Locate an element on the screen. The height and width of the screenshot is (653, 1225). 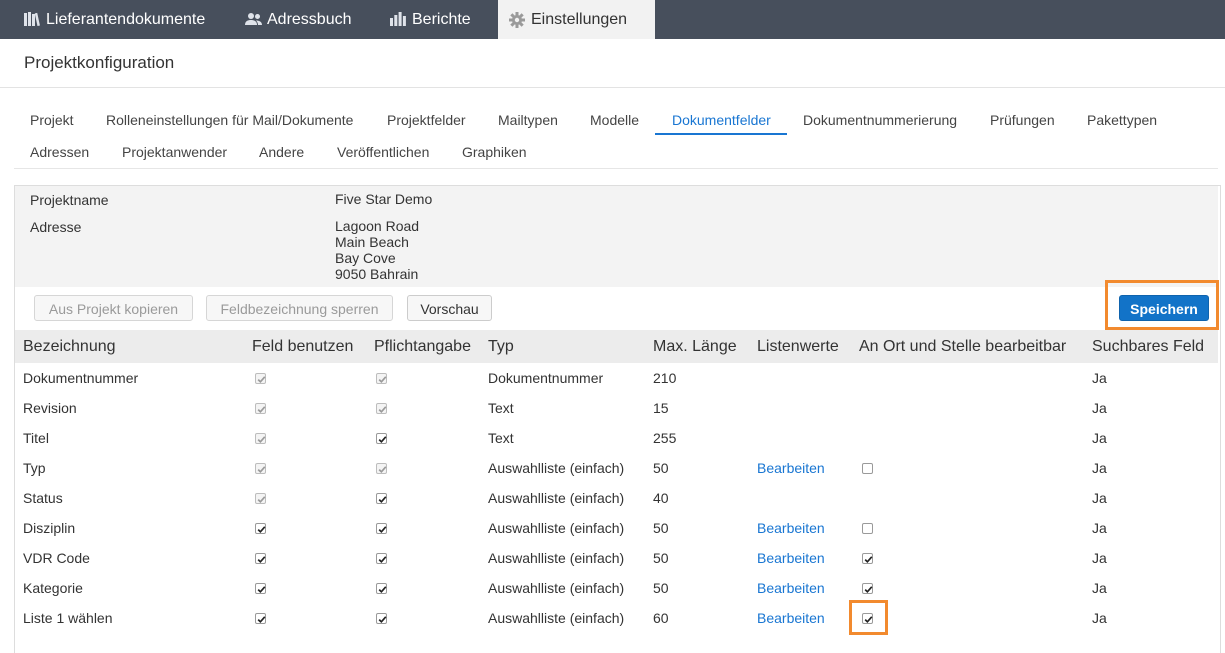
nav-tab-label: Lieferantendokumente is located at coordinates (126, 19).